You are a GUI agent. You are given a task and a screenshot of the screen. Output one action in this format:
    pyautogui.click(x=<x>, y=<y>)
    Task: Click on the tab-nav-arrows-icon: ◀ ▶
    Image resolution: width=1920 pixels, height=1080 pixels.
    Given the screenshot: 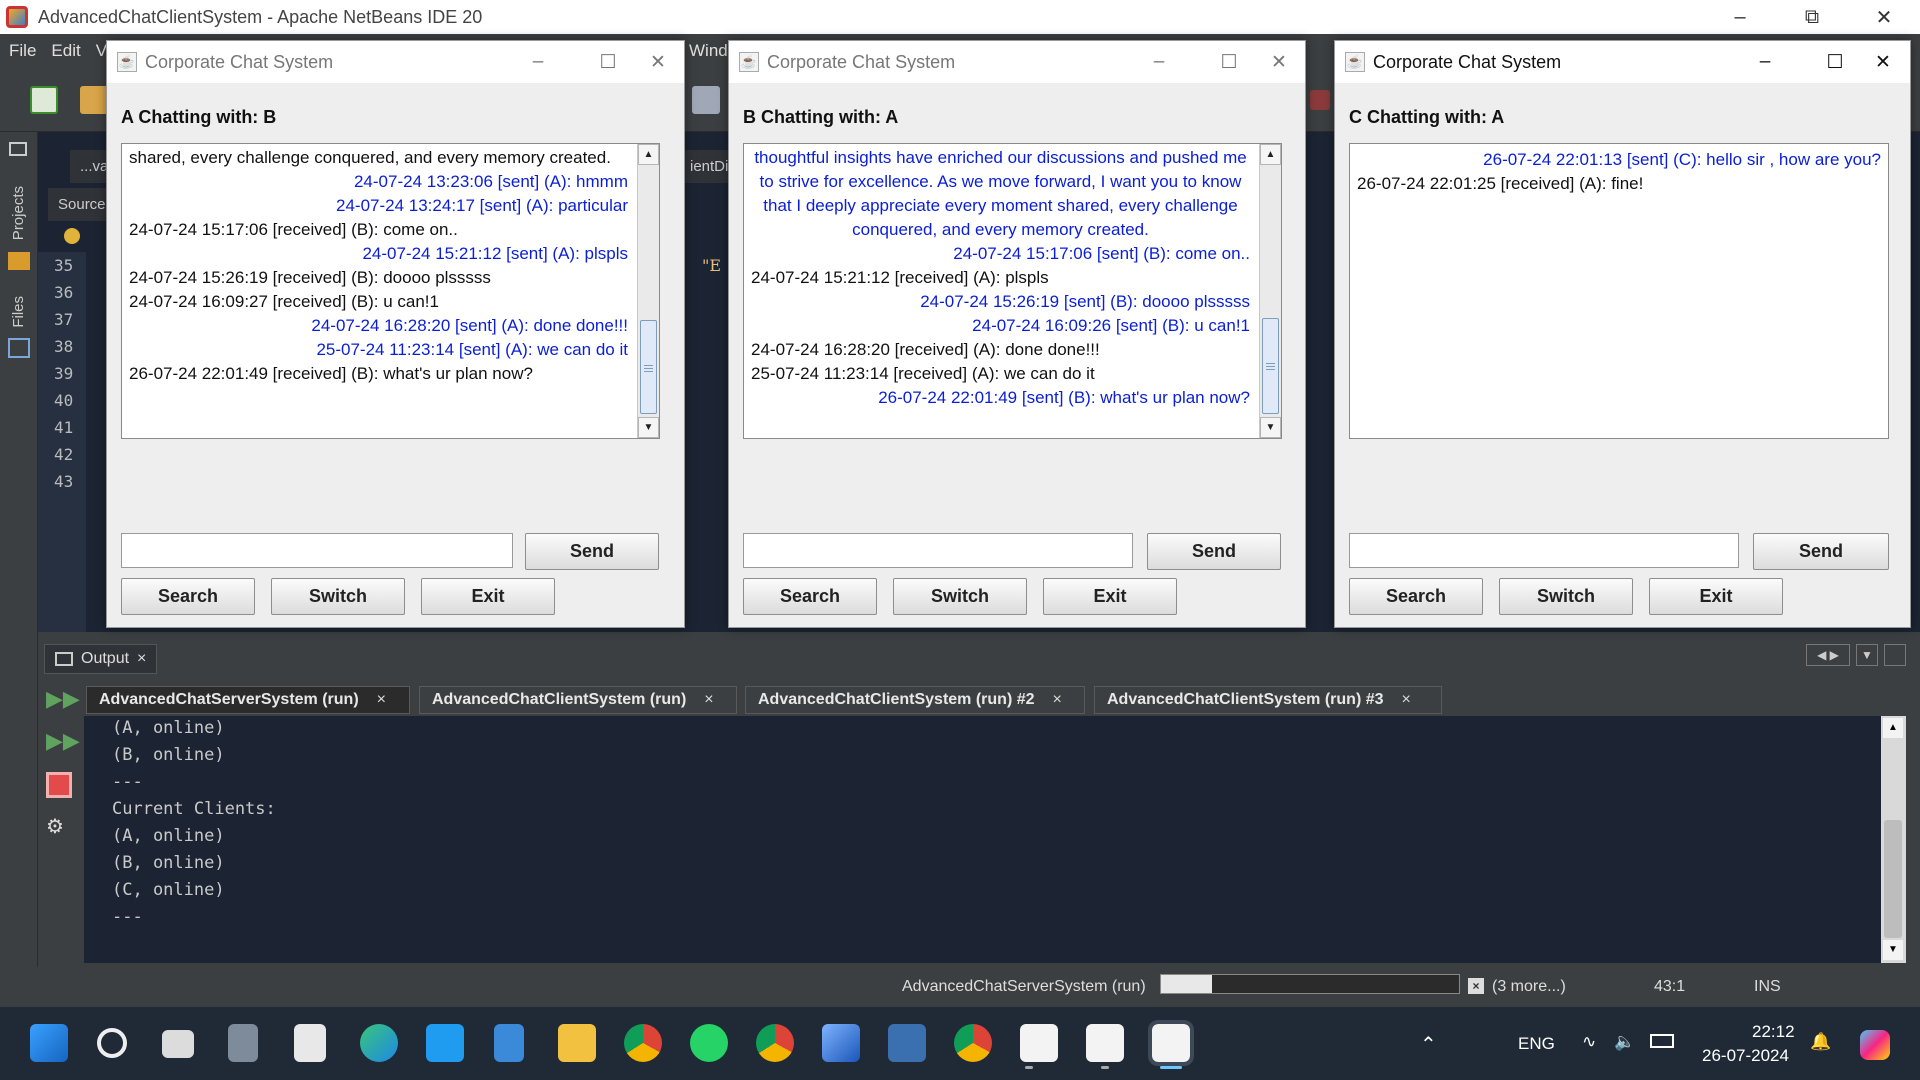 What is the action you would take?
    pyautogui.click(x=1828, y=655)
    